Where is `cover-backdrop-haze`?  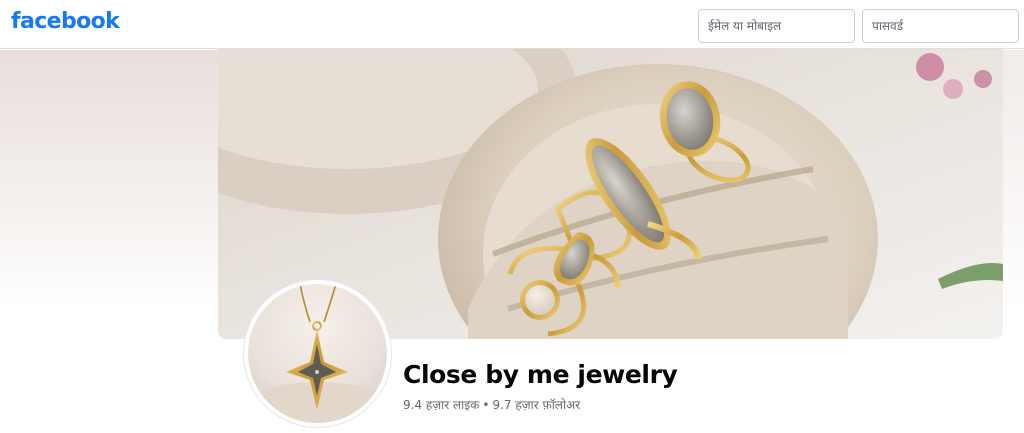
cover-backdrop-haze is located at coordinates (109, 180).